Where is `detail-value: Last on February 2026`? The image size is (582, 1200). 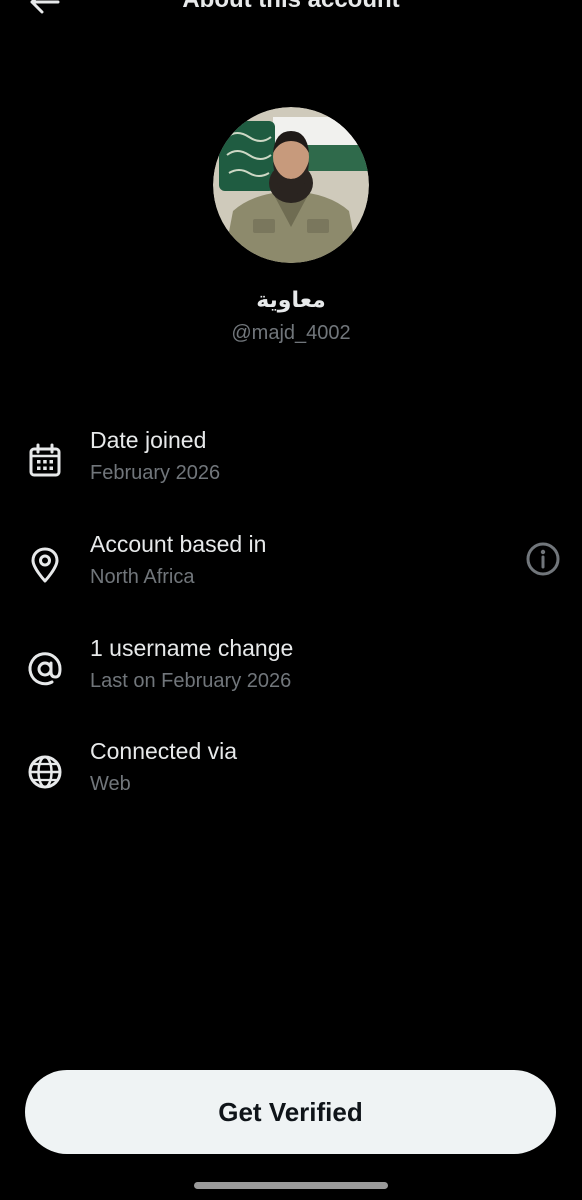
detail-value: Last on February 2026 is located at coordinates (191, 681).